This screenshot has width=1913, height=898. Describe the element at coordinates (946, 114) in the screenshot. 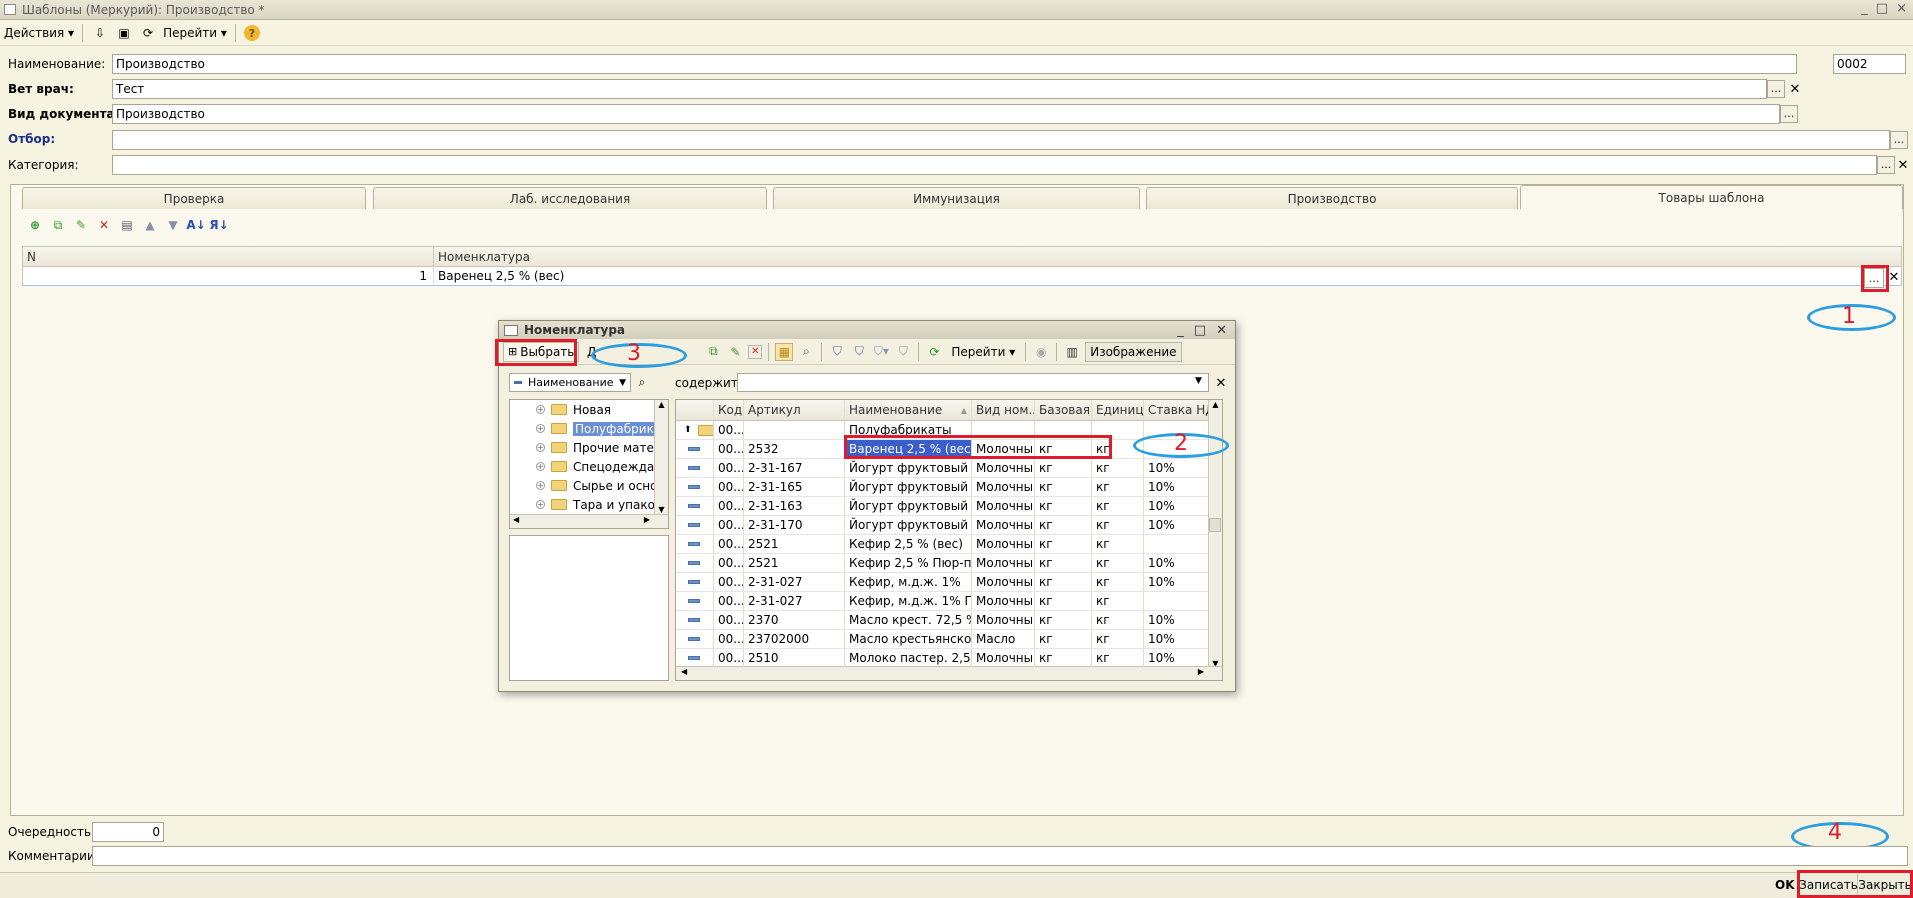

I see `doc-type-field: Производство` at that location.